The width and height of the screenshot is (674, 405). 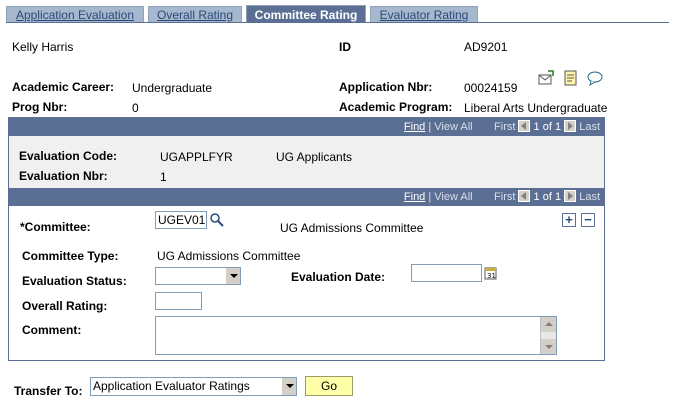 I want to click on tab-evaluator-rating: Evaluator Rating, so click(x=424, y=14).